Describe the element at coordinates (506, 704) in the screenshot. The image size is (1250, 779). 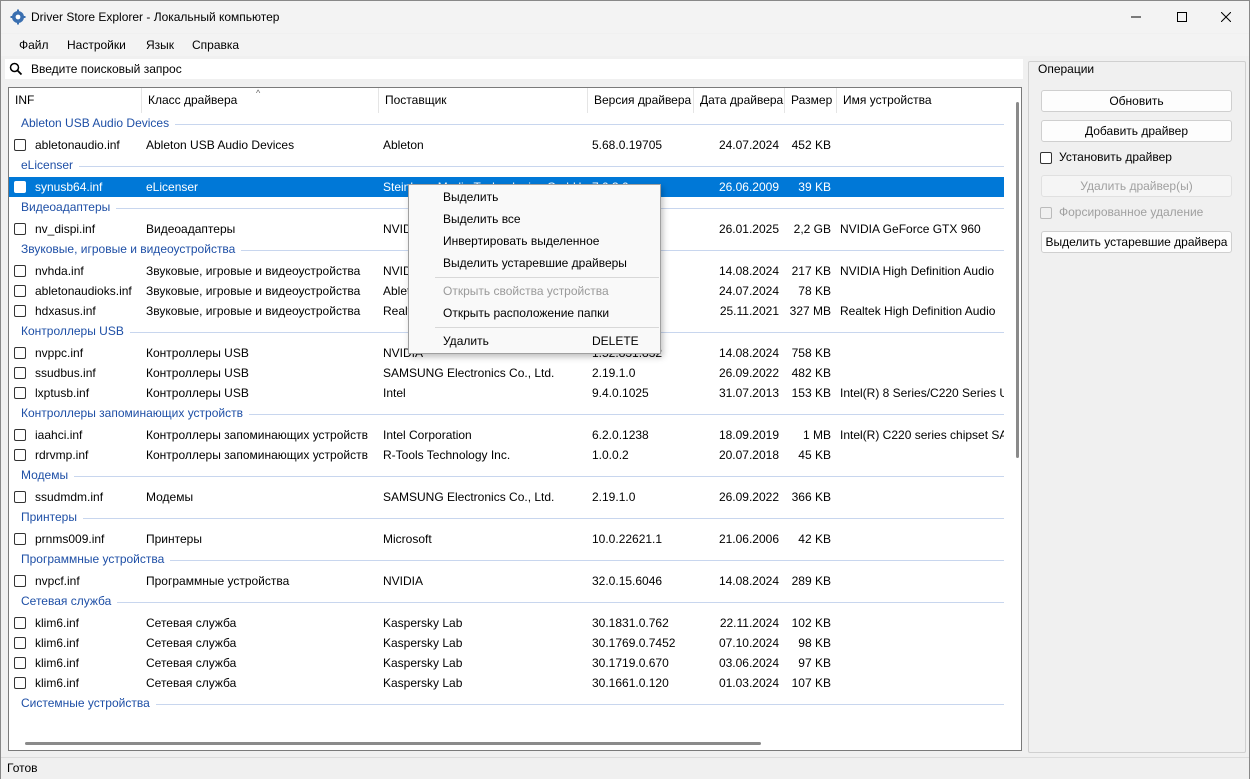
I see `group-header: Системные устройства` at that location.